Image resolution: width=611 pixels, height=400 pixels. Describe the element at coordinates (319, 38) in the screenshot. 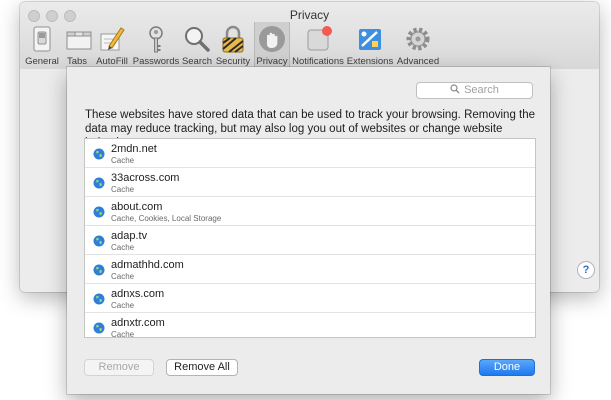

I see `notifications-icon` at that location.